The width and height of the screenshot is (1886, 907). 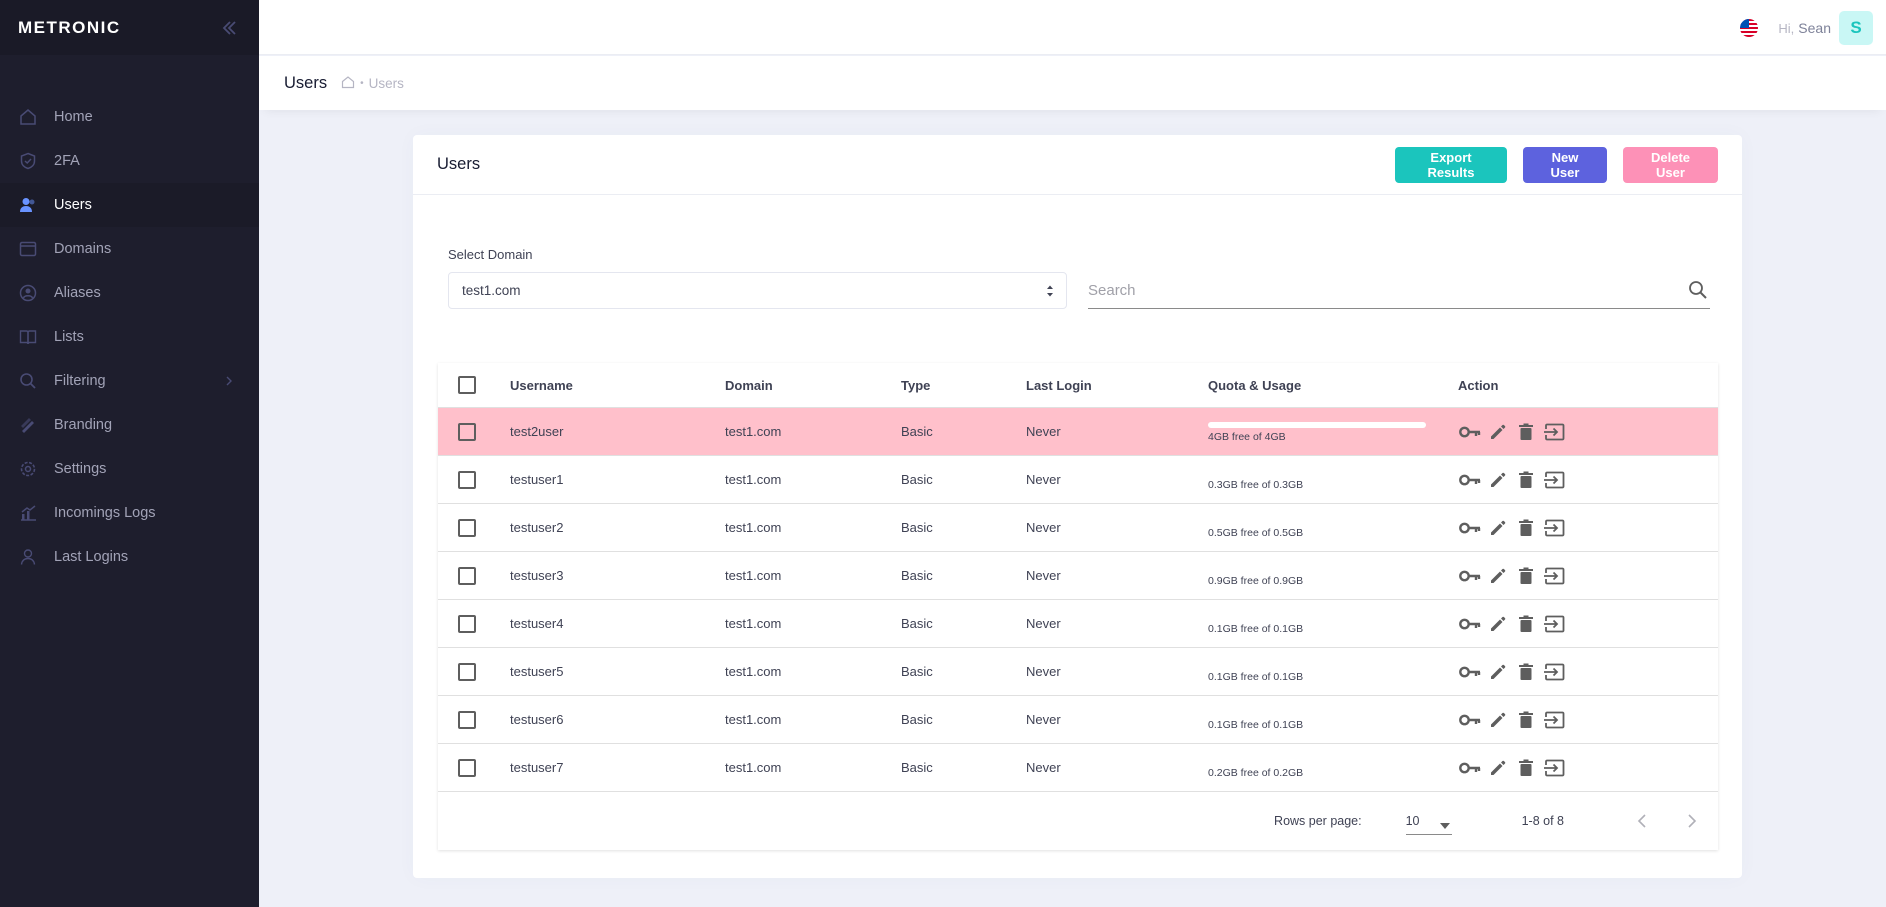 I want to click on quota-cell: 0.2GB free of 0.2GB, so click(x=1333, y=767).